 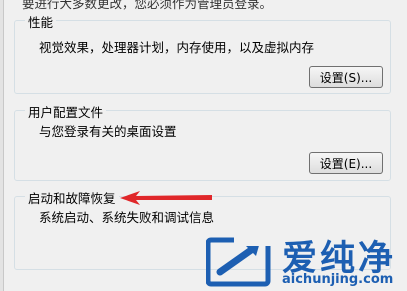 I want to click on admin-notice-text: 要进行大多数更改，您必须作为管理员登录。, so click(x=147, y=5).